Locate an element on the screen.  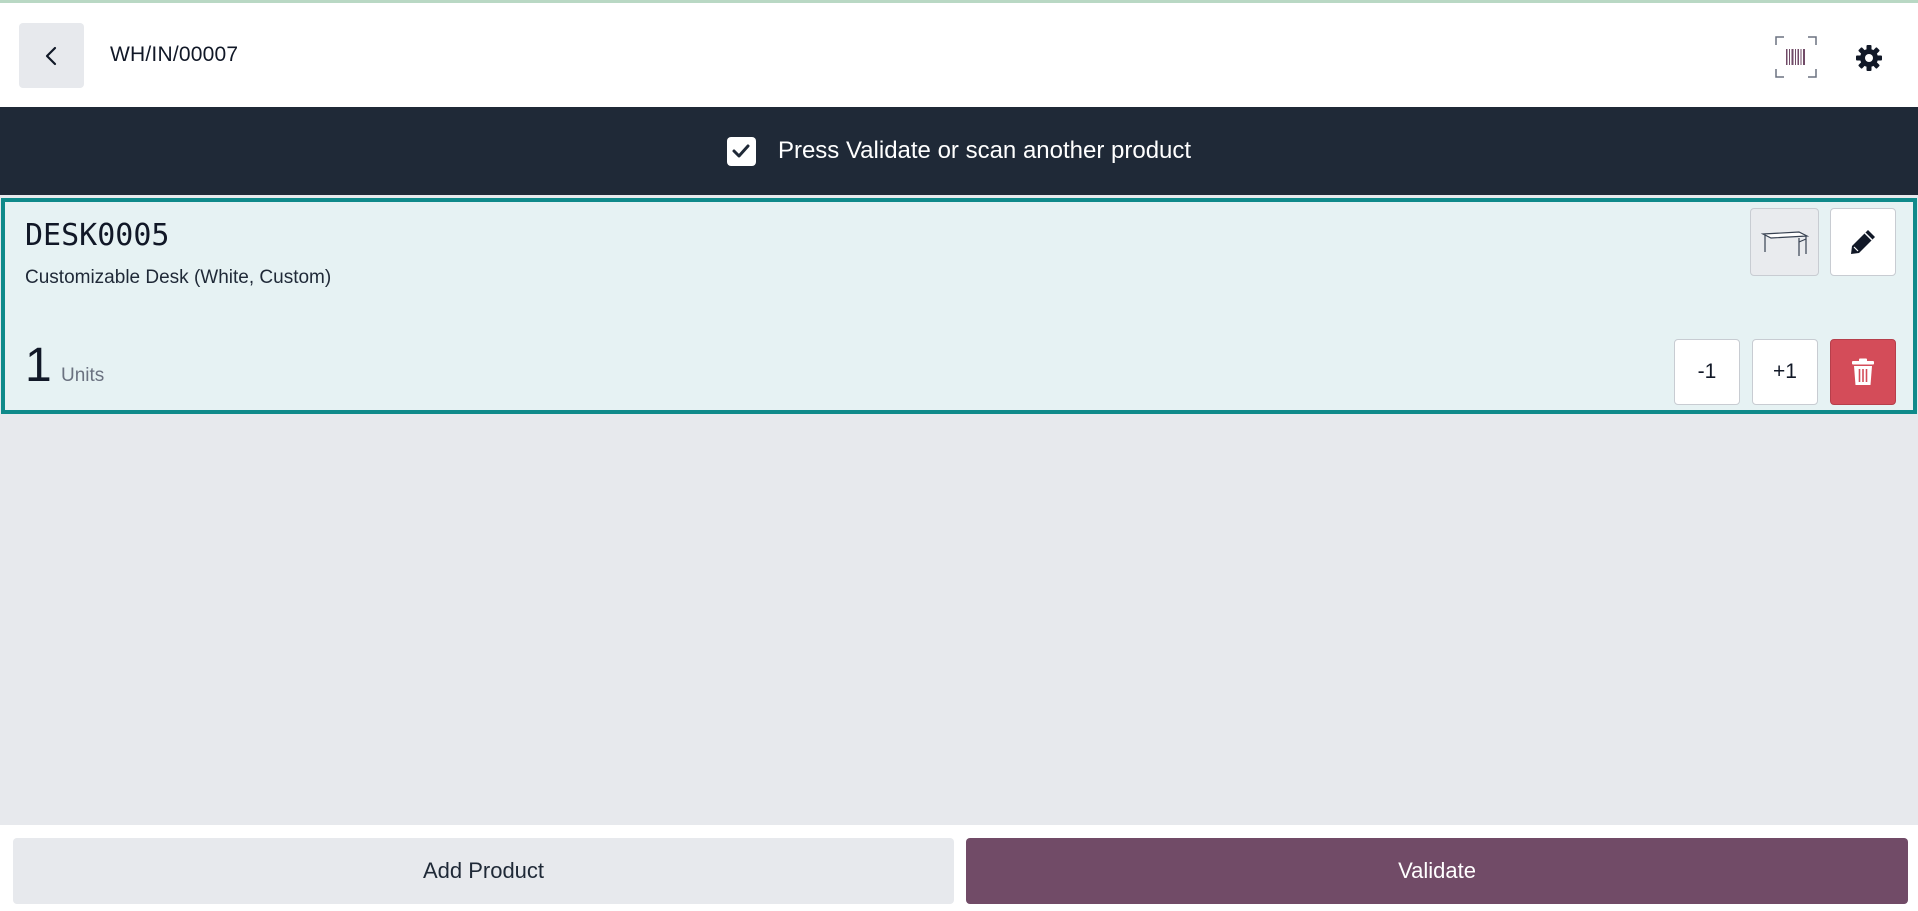
barcode-scan-icon is located at coordinates (1796, 57).